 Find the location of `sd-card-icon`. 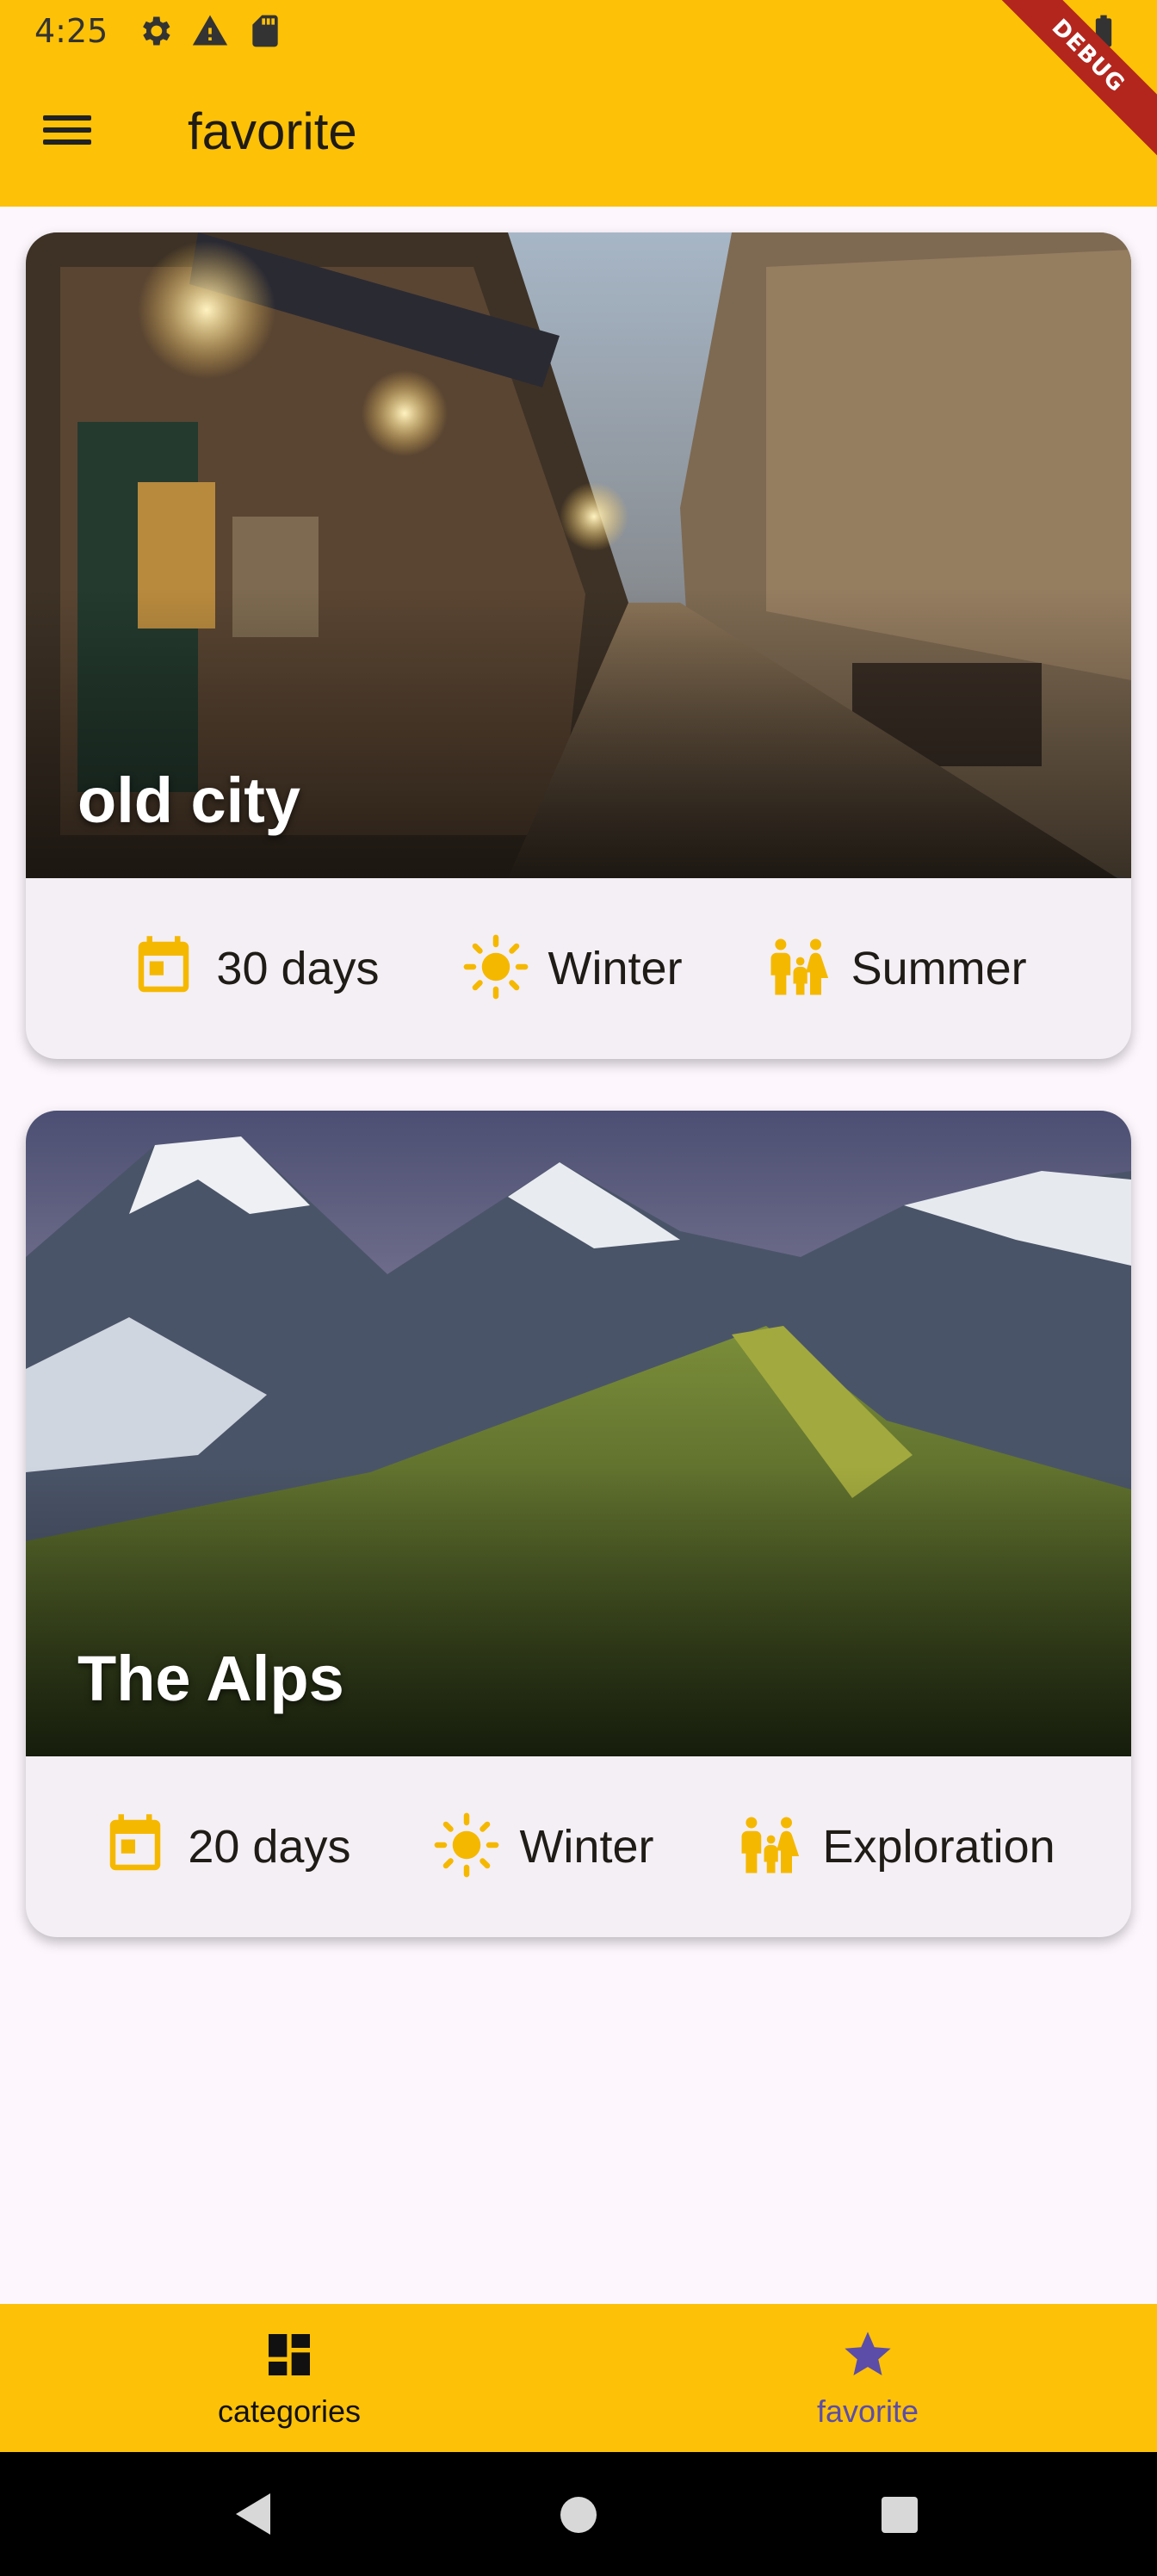

sd-card-icon is located at coordinates (265, 33).